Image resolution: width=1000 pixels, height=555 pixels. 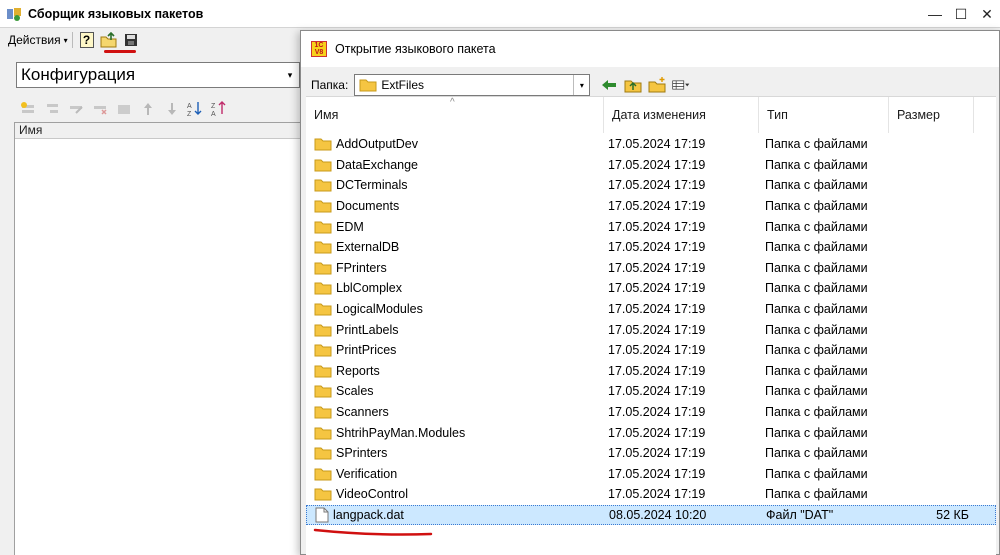 What do you see at coordinates (931, 115) in the screenshot?
I see `column-header-size: Размер` at bounding box center [931, 115].